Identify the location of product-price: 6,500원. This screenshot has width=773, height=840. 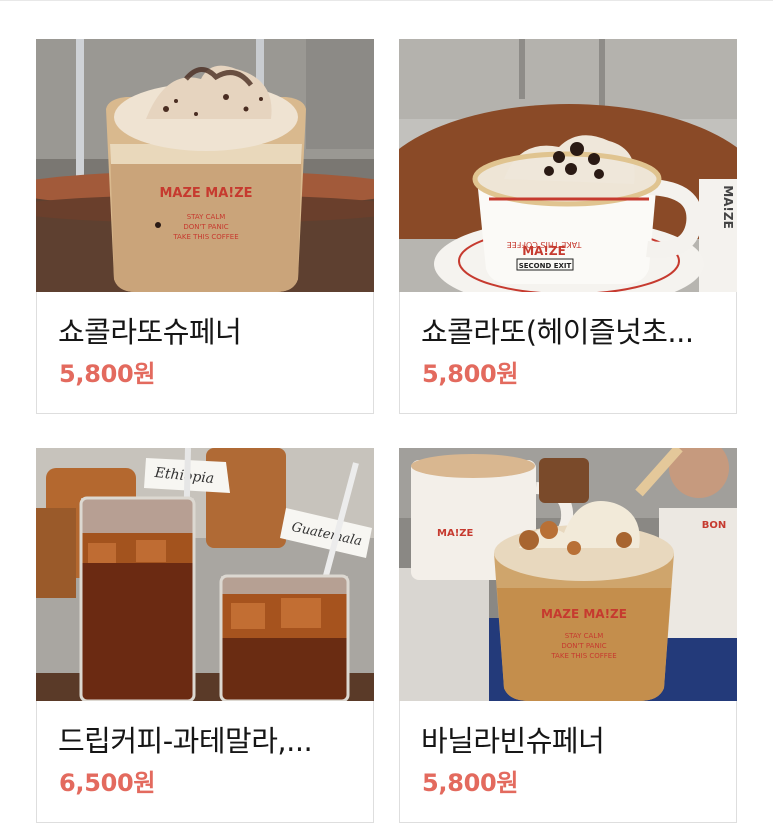
(107, 783).